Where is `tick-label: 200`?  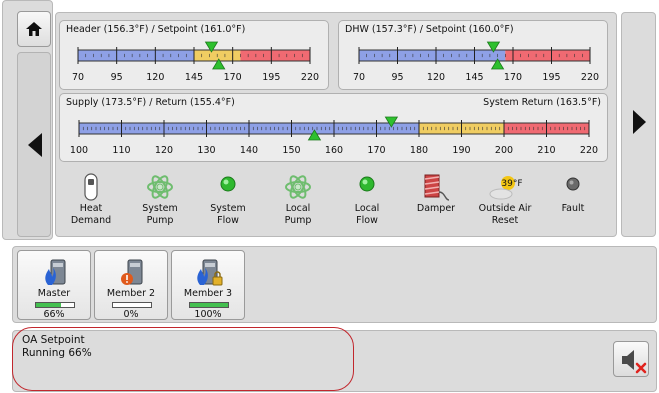
tick-label: 200 is located at coordinates (504, 150).